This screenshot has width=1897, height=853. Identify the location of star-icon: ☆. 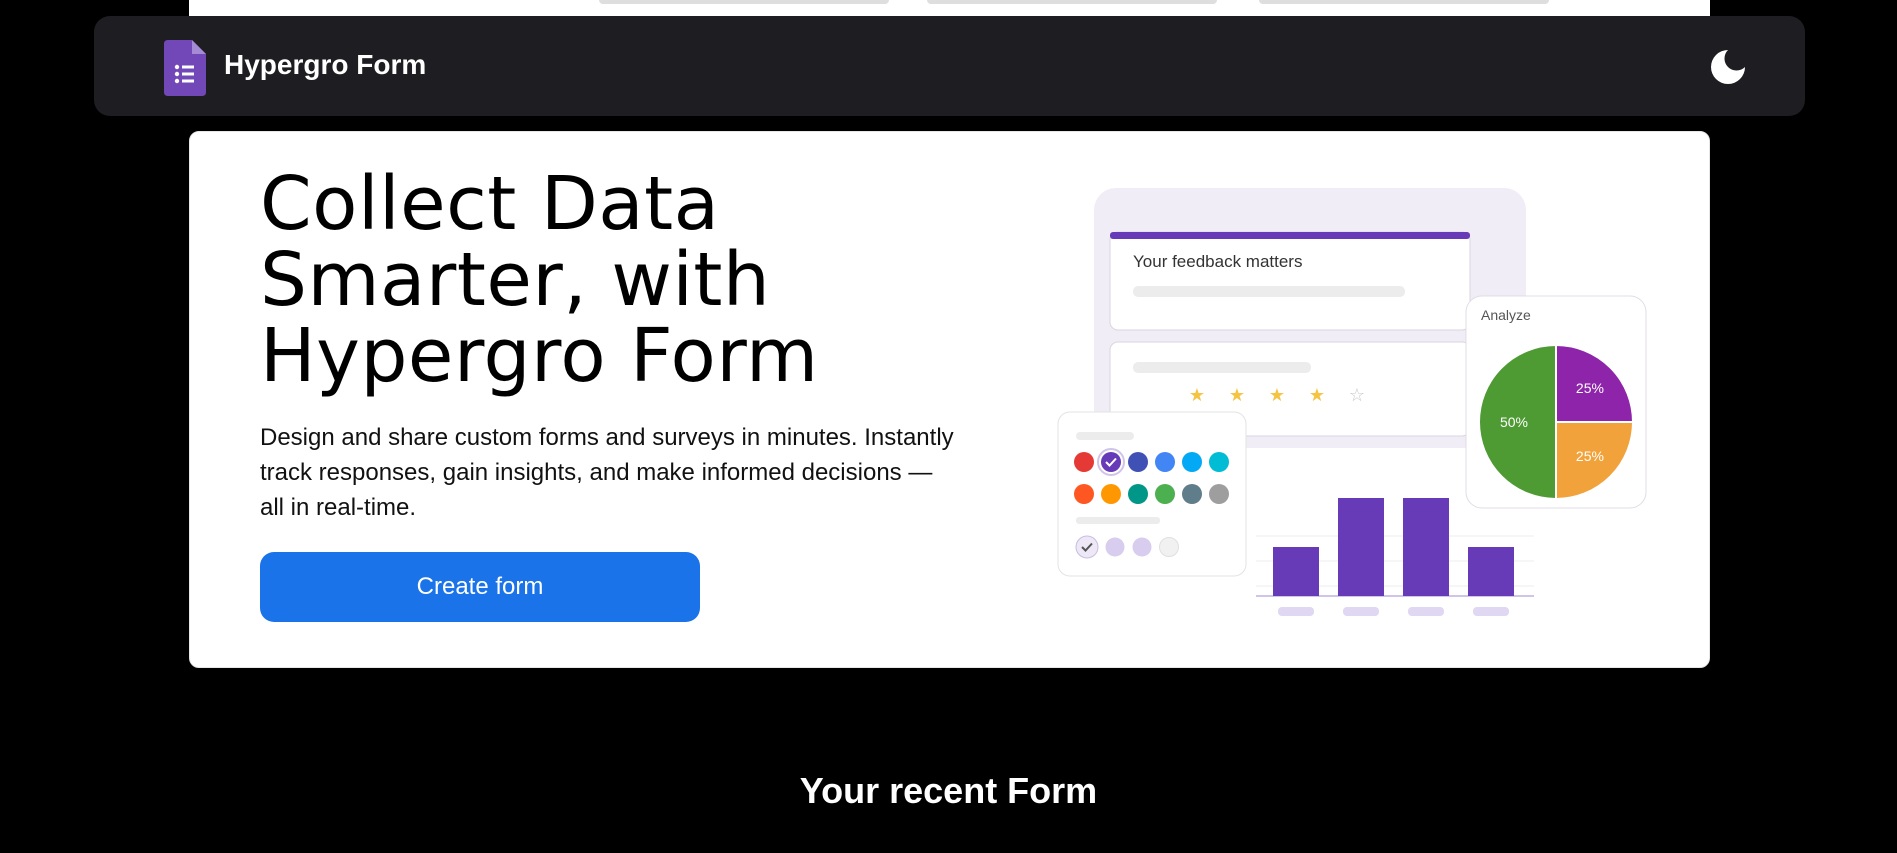
(1357, 395).